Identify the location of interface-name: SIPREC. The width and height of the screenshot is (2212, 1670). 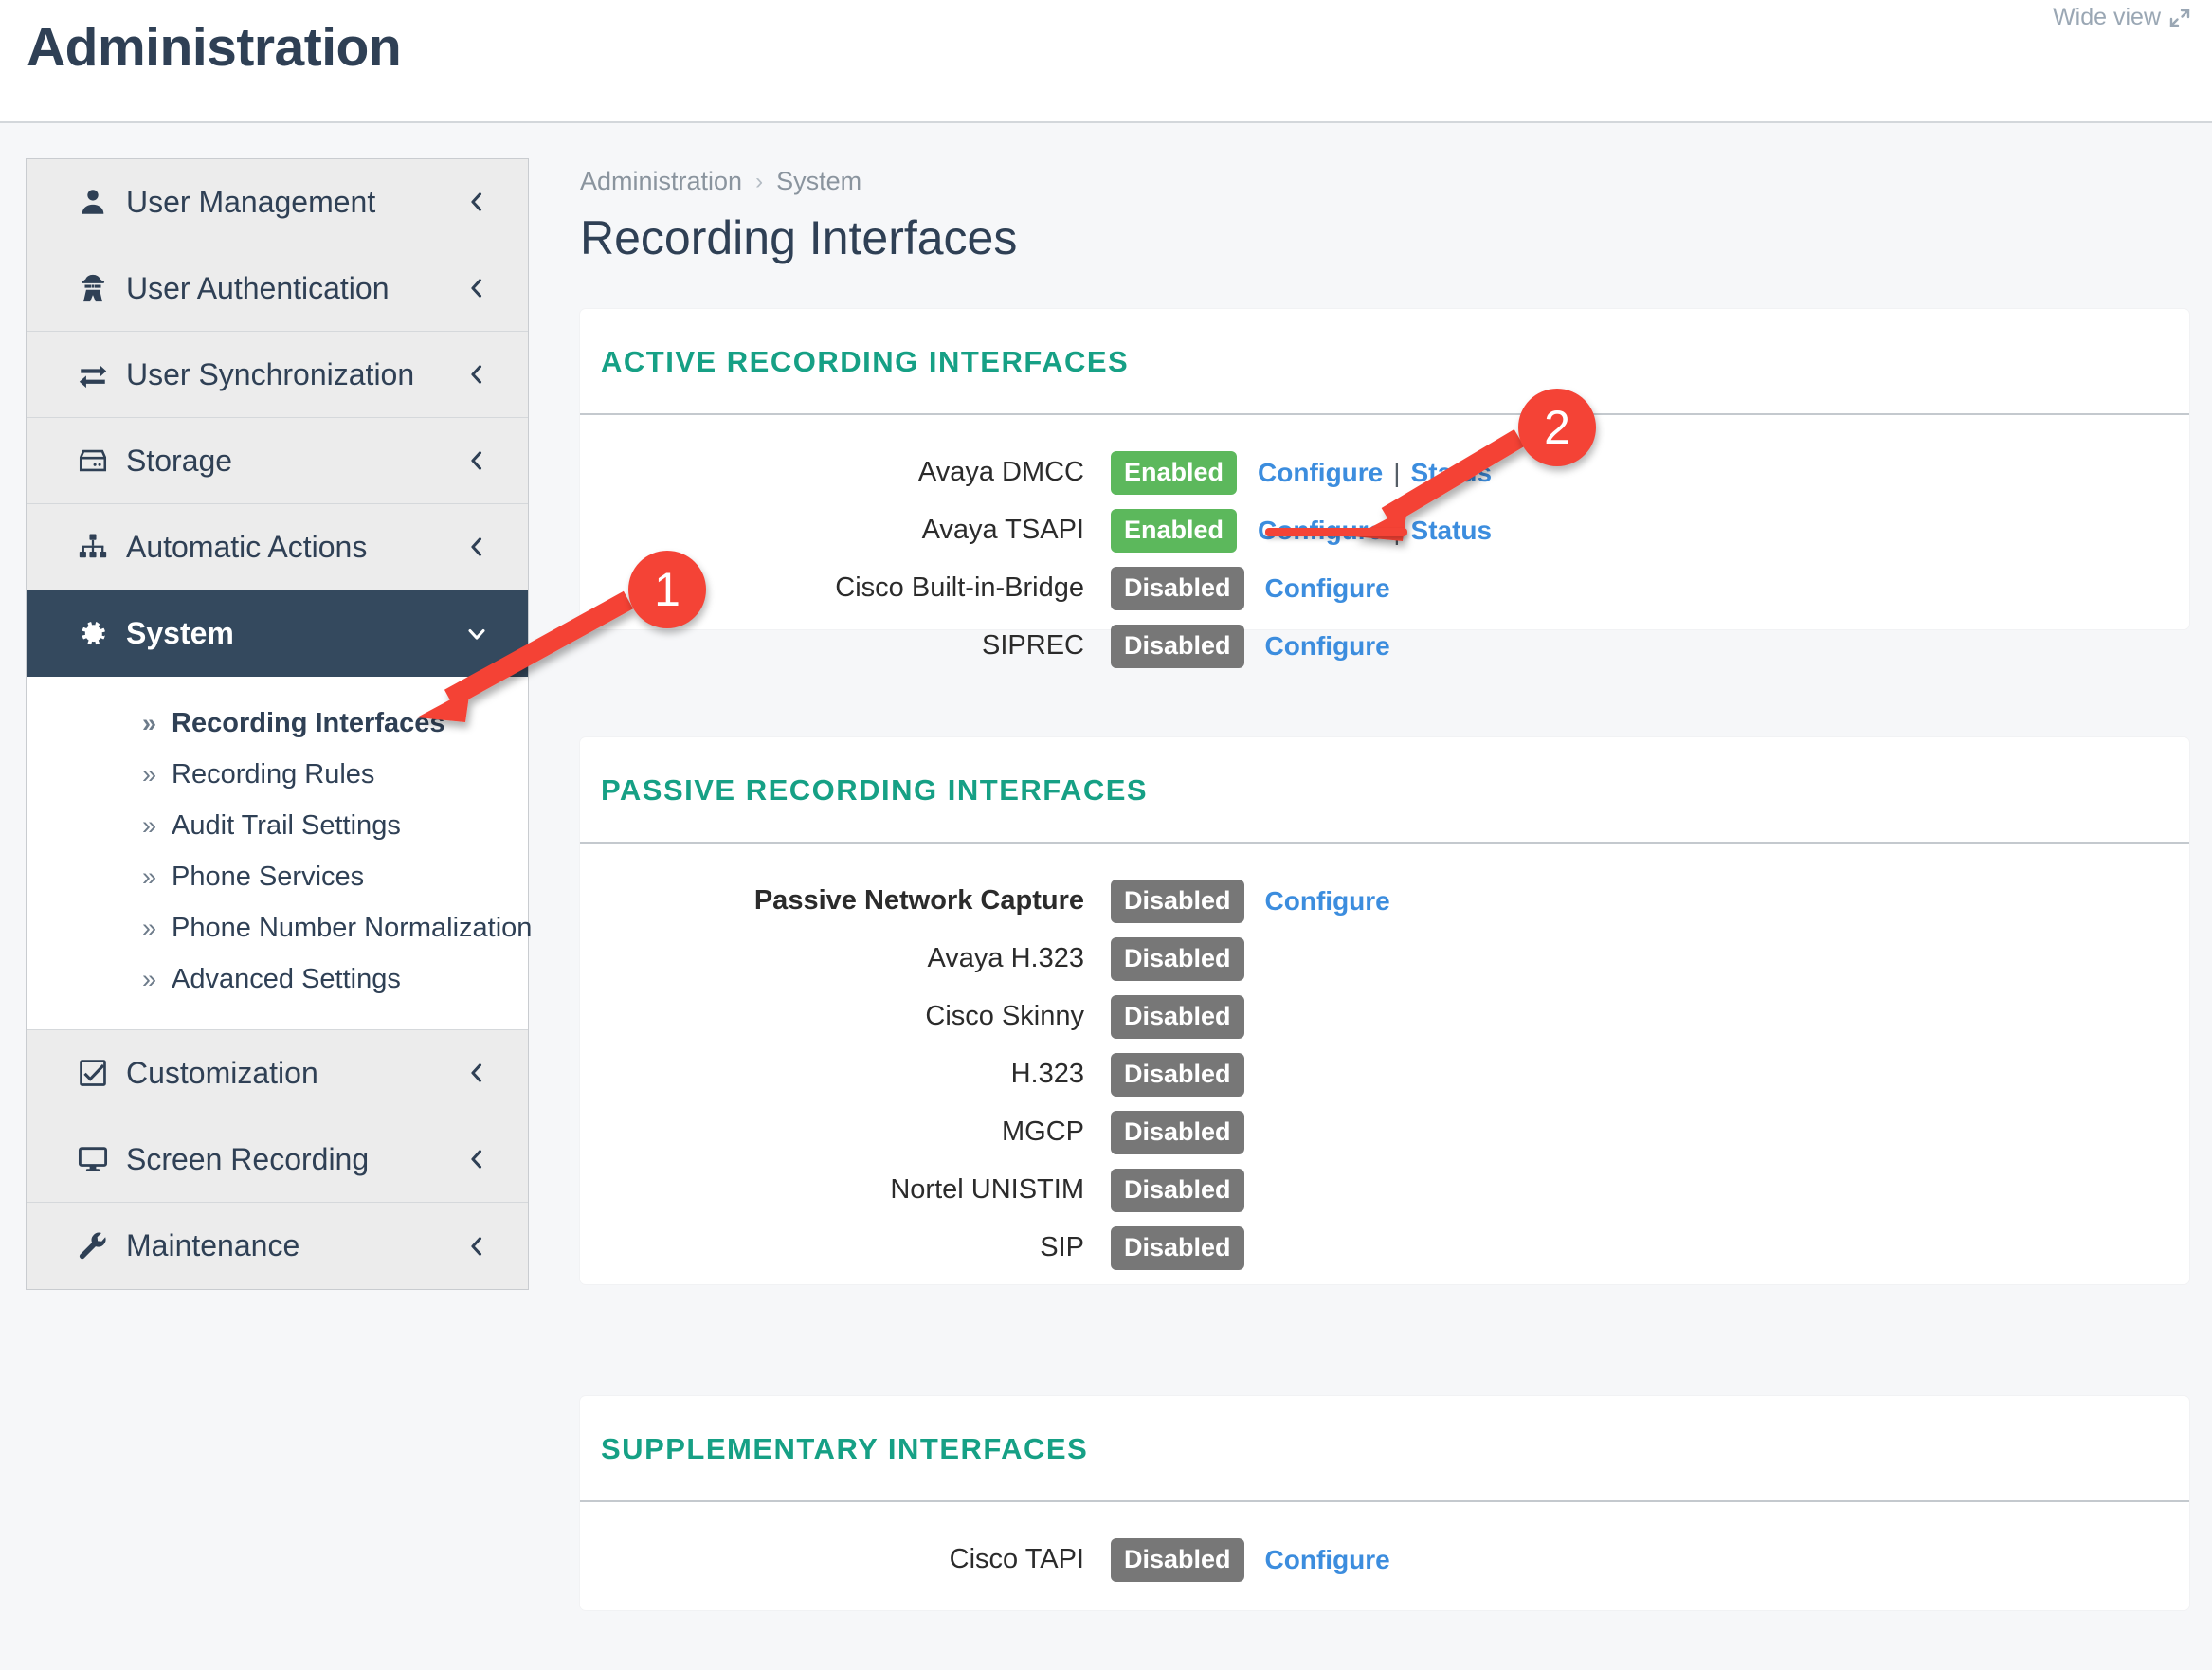
(1033, 645).